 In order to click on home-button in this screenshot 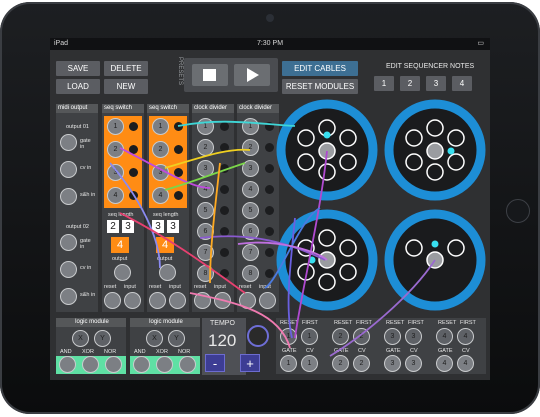, I will do `click(518, 211)`.